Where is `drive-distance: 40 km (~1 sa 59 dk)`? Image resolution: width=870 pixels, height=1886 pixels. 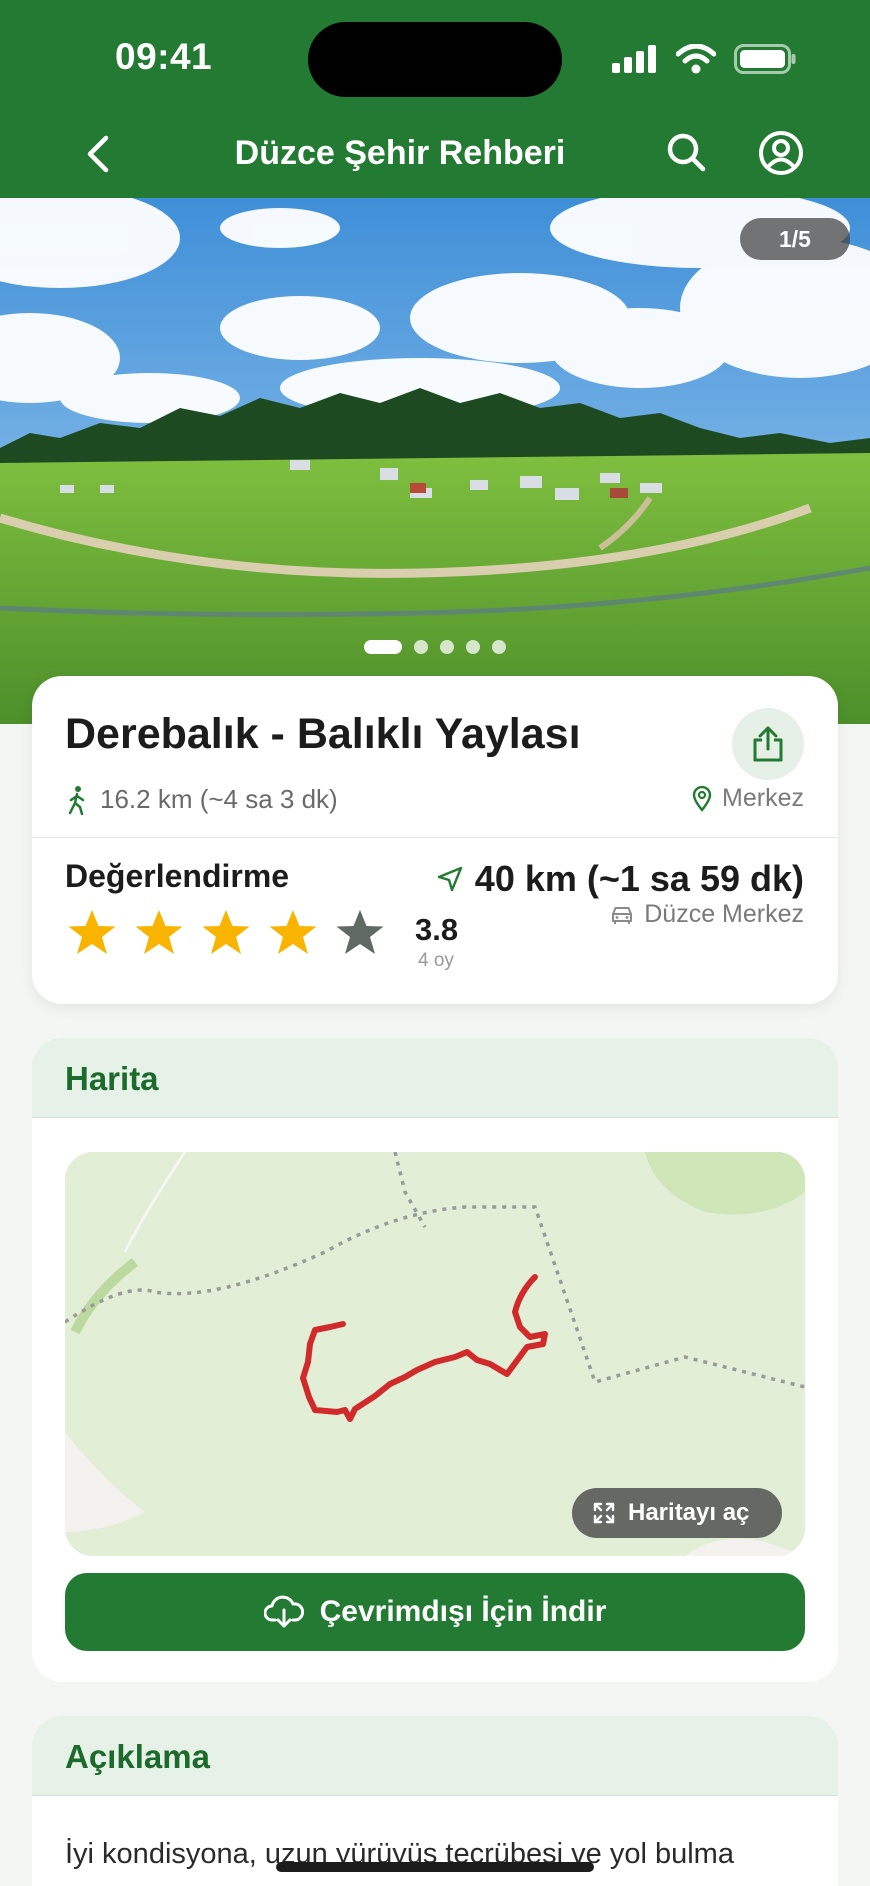
drive-distance: 40 km (~1 sa 59 dk) is located at coordinates (620, 879).